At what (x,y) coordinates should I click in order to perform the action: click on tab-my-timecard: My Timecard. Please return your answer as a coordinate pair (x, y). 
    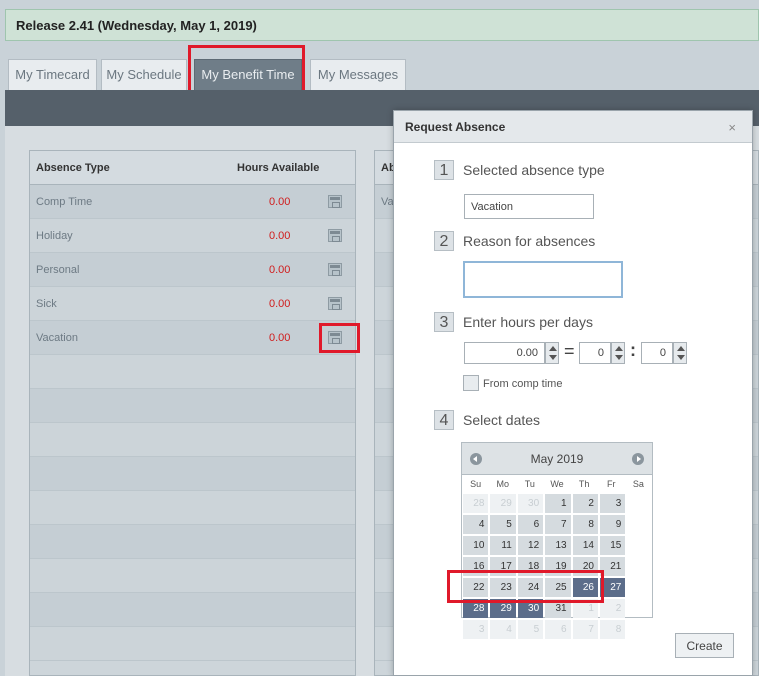
    Looking at the image, I should click on (52, 74).